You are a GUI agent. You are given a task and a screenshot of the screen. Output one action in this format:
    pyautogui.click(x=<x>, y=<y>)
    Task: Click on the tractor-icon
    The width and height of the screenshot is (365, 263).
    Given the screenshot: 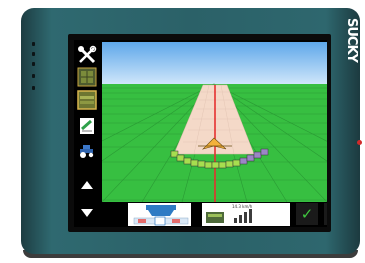 What is the action you would take?
    pyautogui.click(x=87, y=151)
    